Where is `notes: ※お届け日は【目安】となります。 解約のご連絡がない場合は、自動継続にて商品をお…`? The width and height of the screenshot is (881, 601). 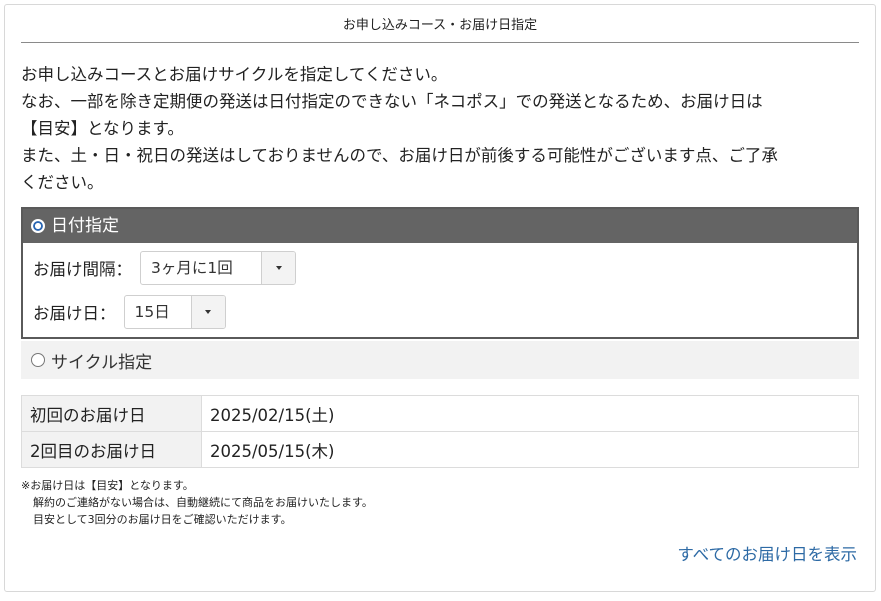
notes: ※お届け日は【目安】となります。 解約のご連絡がない場合は、自動継続にて商品をお… is located at coordinates (197, 502).